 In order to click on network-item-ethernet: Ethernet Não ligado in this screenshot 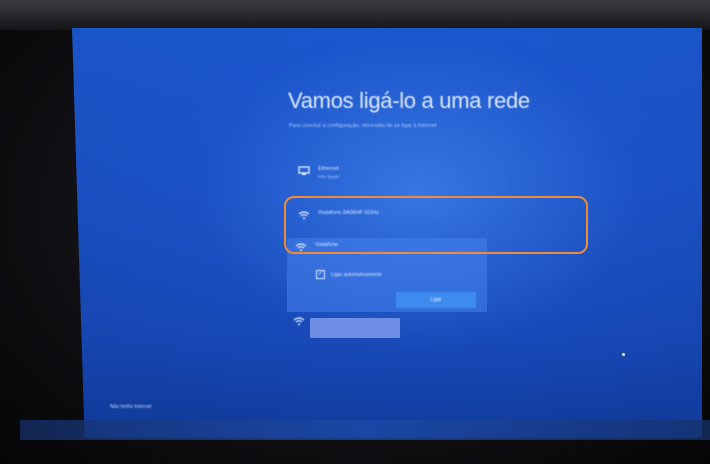, I will do `click(319, 173)`.